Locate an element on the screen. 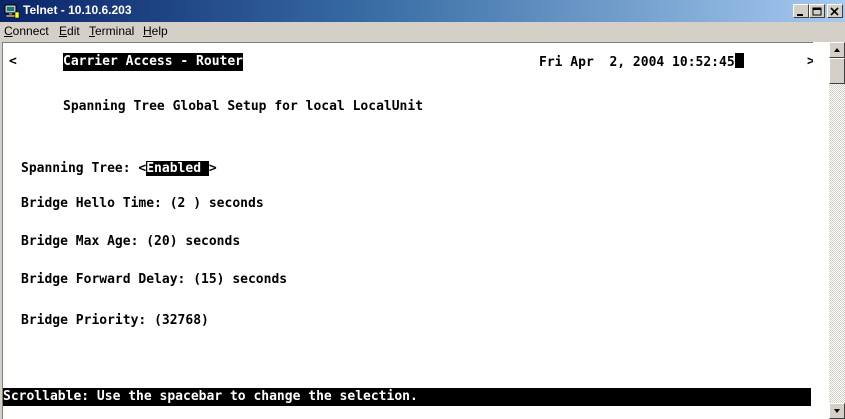 This screenshot has width=845, height=419. arrow-up-icon is located at coordinates (837, 50).